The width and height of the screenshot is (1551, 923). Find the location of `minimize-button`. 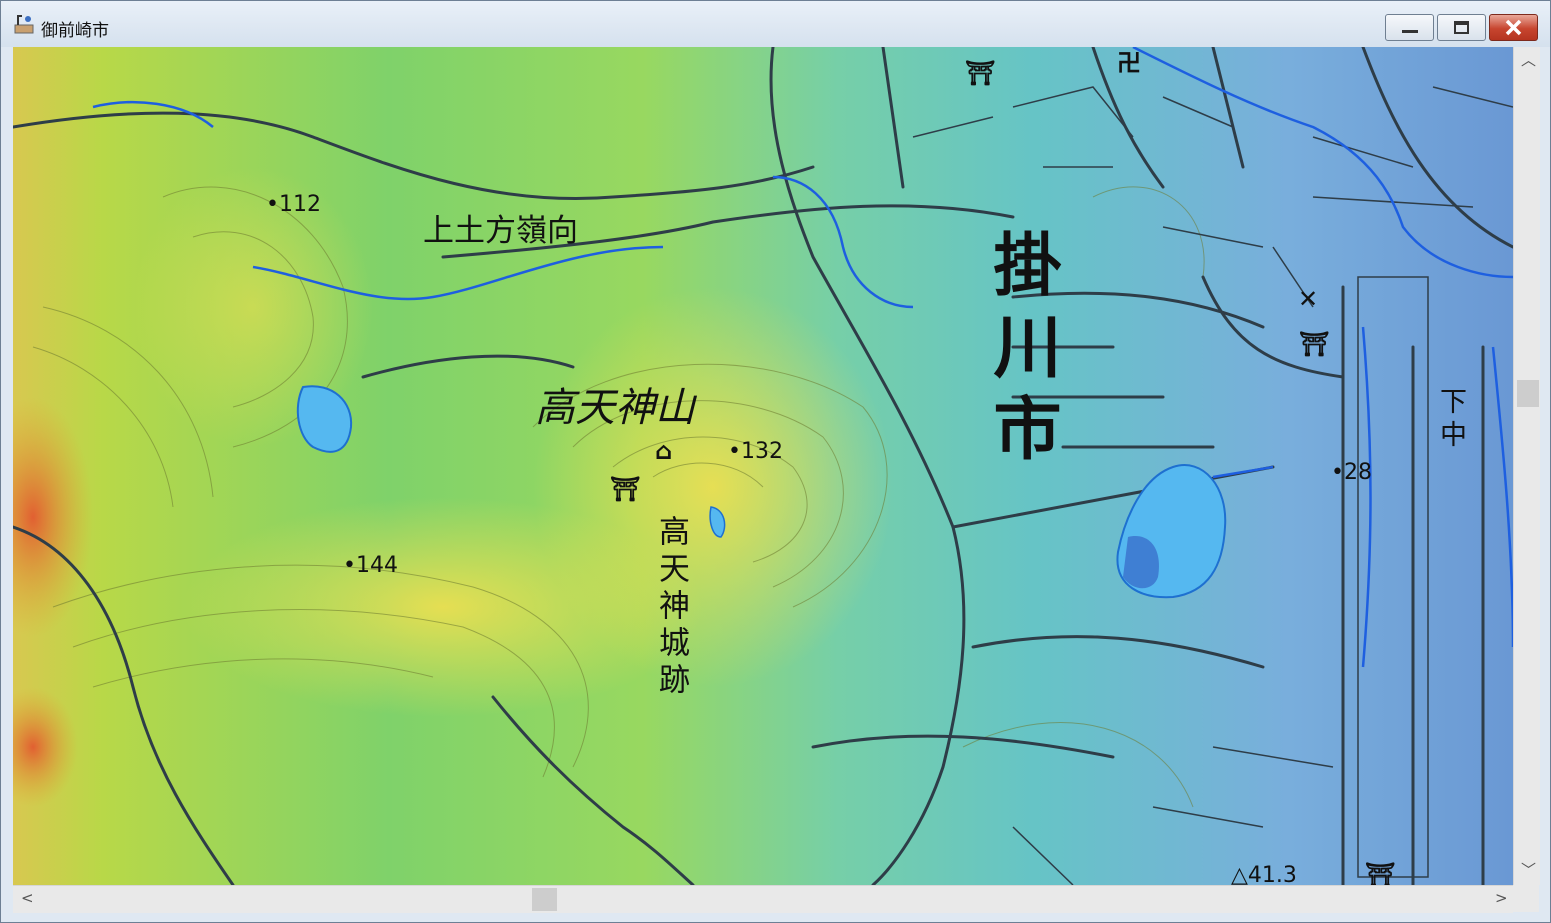

minimize-button is located at coordinates (1409, 27).